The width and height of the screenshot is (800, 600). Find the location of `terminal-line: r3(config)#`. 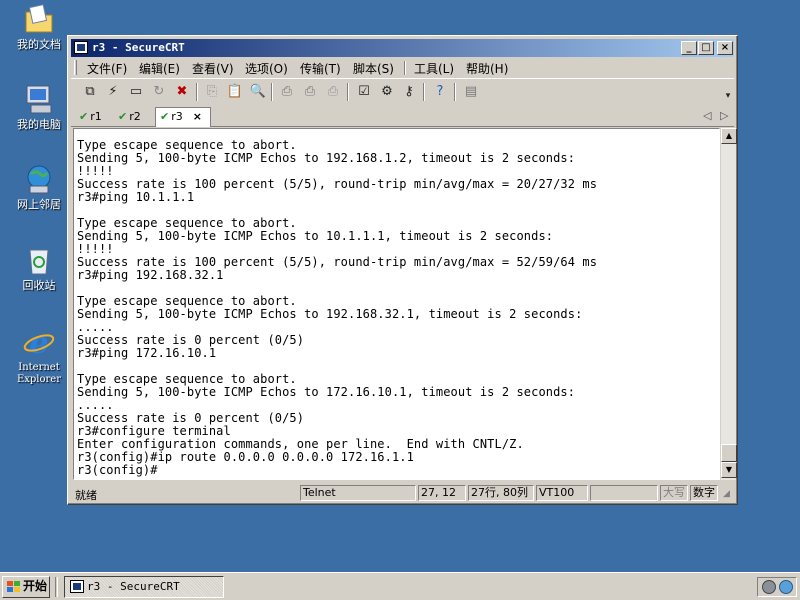

terminal-line: r3(config)# is located at coordinates (117, 470).